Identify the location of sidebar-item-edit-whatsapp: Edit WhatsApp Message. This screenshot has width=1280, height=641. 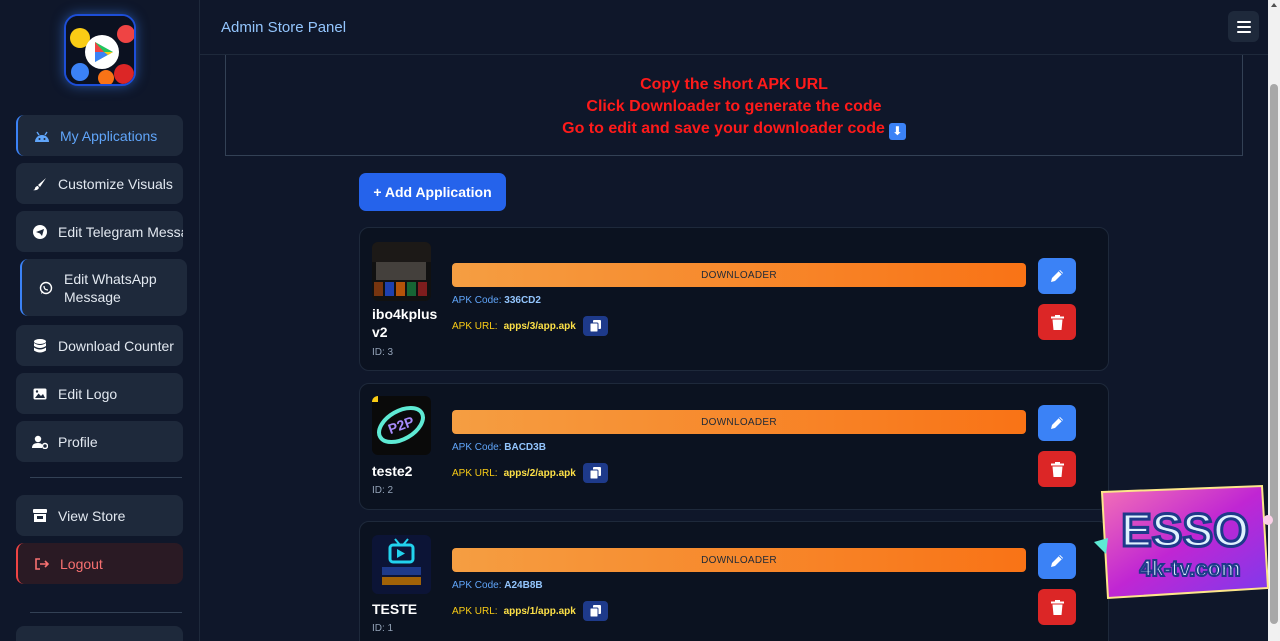
(103, 287).